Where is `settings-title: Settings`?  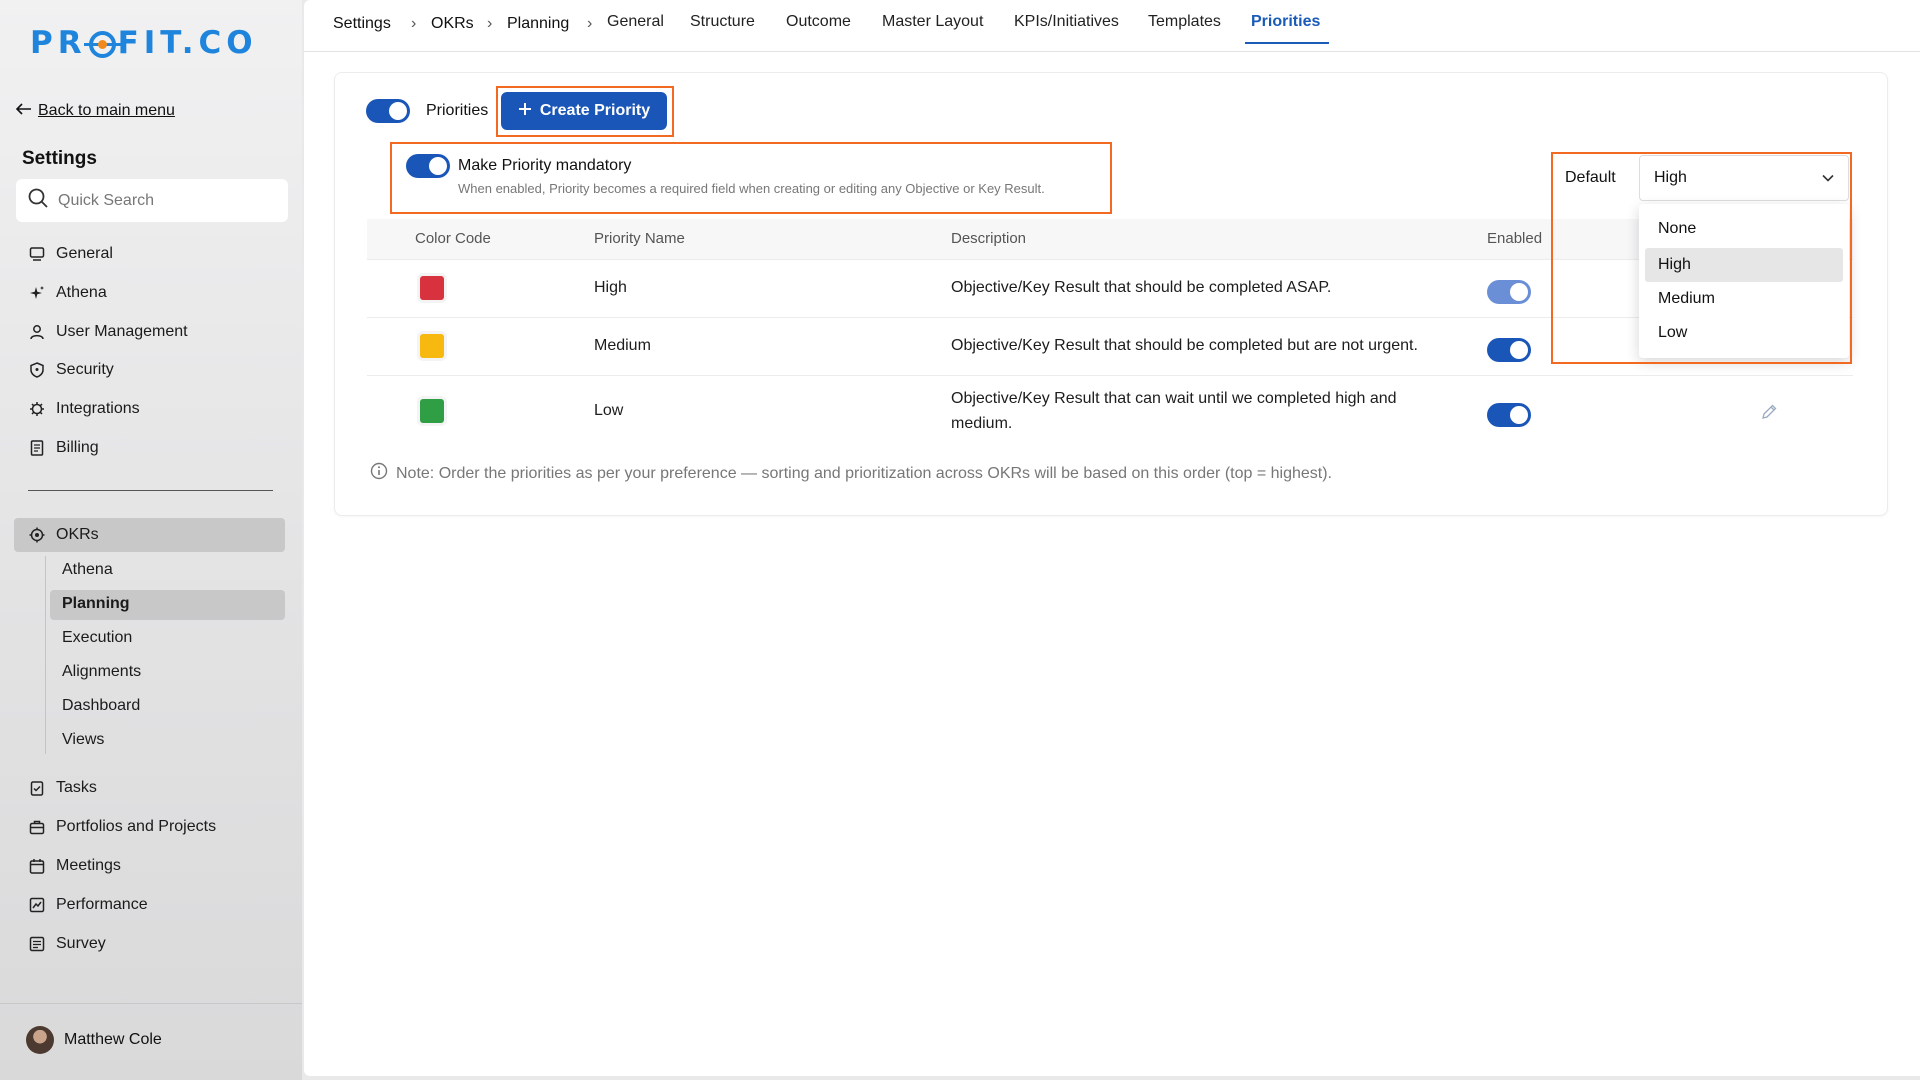
settings-title: Settings is located at coordinates (59, 158).